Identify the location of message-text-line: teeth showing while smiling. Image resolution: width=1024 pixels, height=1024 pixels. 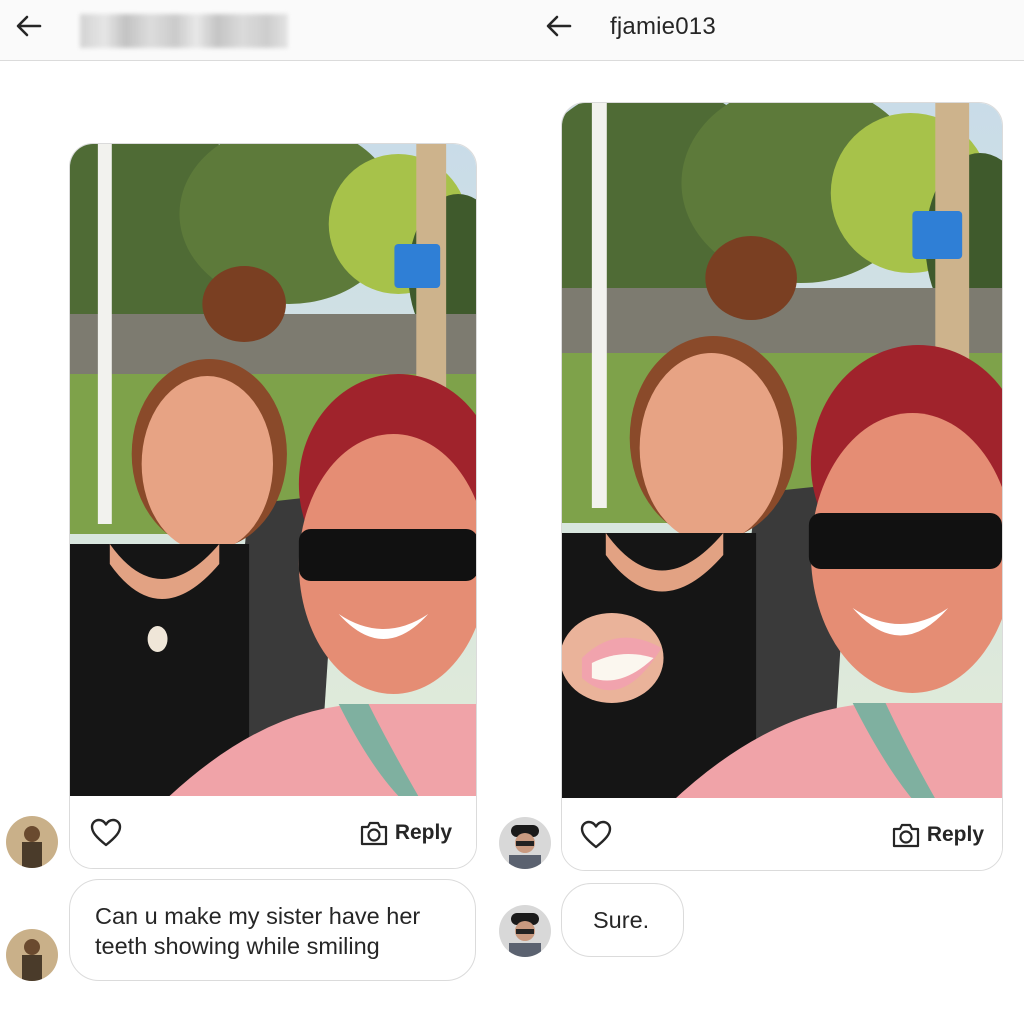
(237, 946).